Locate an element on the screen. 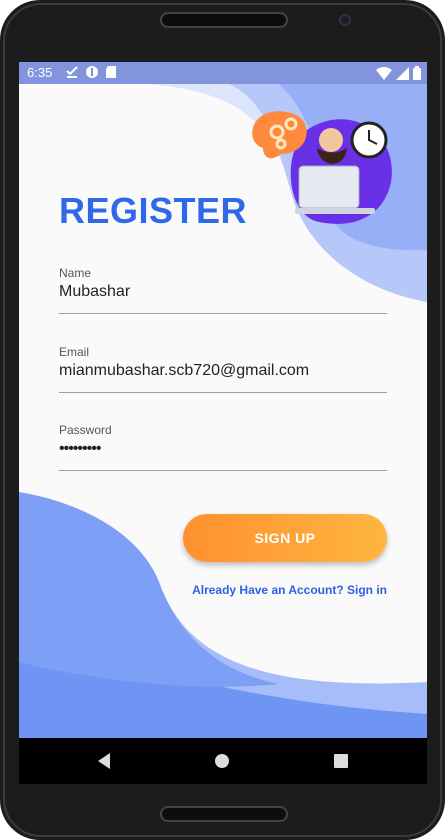  email-input: mianmubashar.scb720@gmail.com is located at coordinates (223, 373).